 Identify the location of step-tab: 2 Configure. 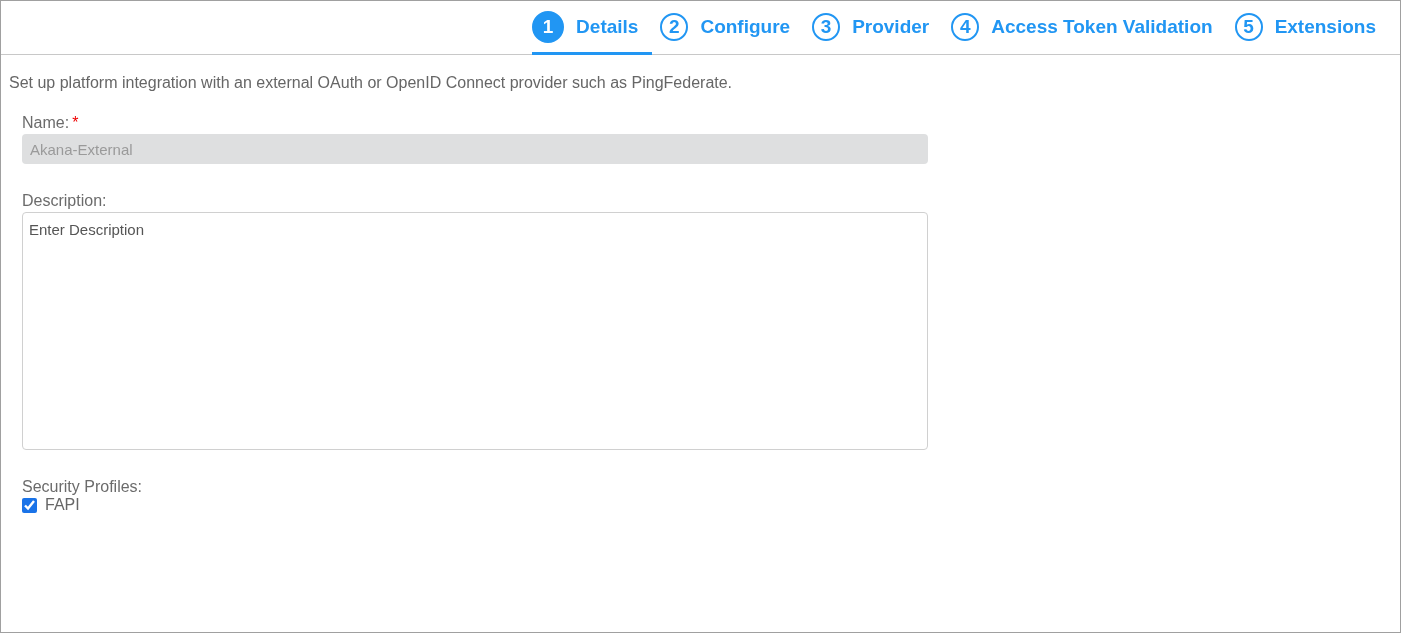
(732, 28).